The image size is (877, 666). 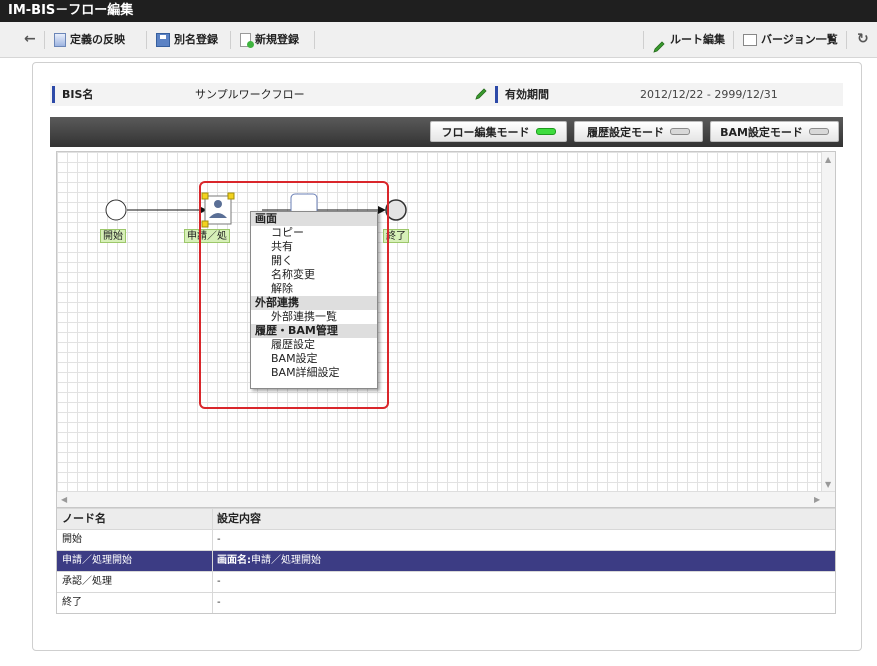 What do you see at coordinates (135, 519) in the screenshot?
I see `column-header-node-name: ノード名` at bounding box center [135, 519].